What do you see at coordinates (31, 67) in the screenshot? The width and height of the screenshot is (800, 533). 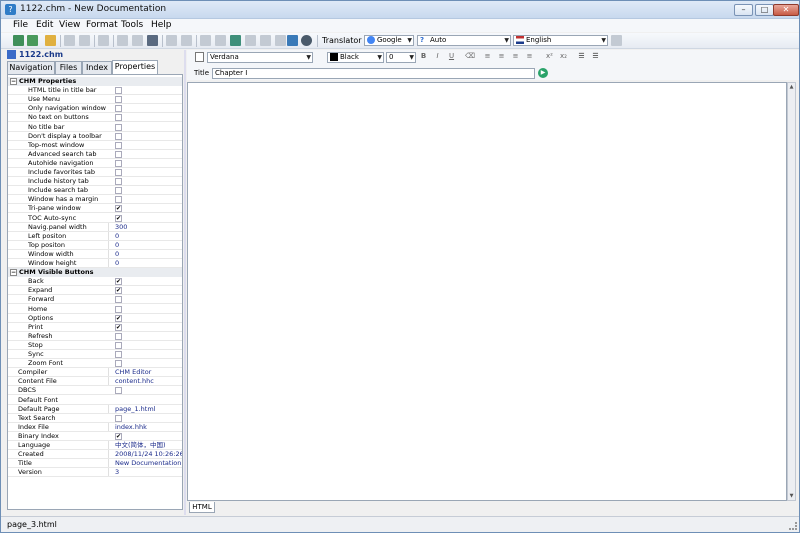 I see `tab-navigation: Navigation` at bounding box center [31, 67].